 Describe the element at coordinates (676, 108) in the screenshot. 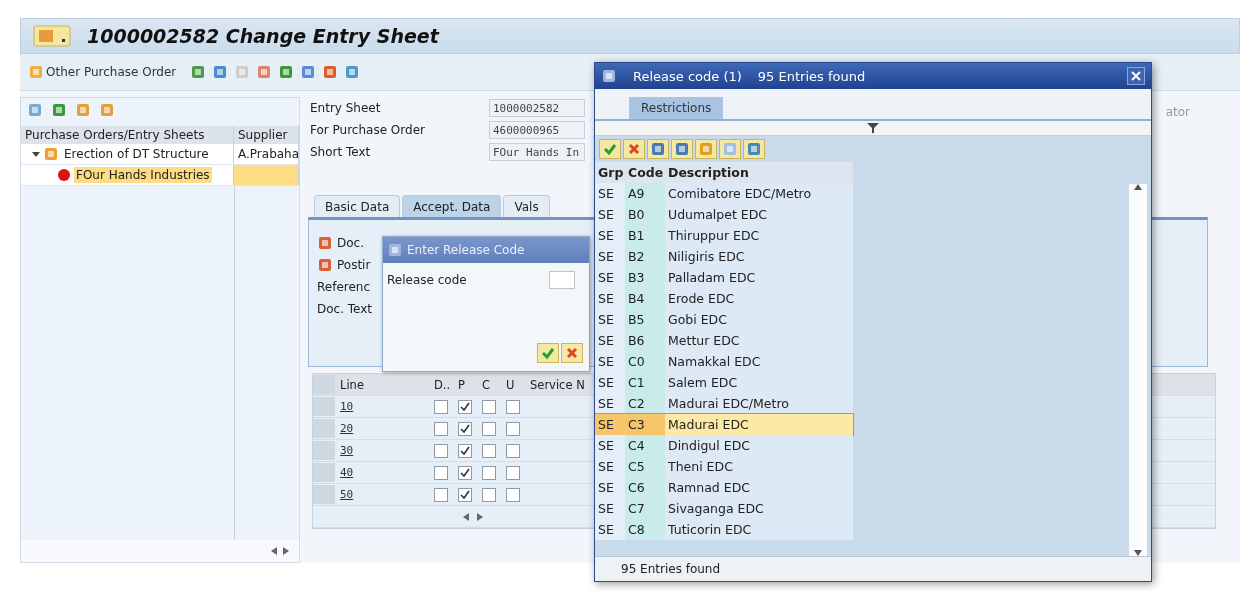

I see `tab: Restrictions` at that location.